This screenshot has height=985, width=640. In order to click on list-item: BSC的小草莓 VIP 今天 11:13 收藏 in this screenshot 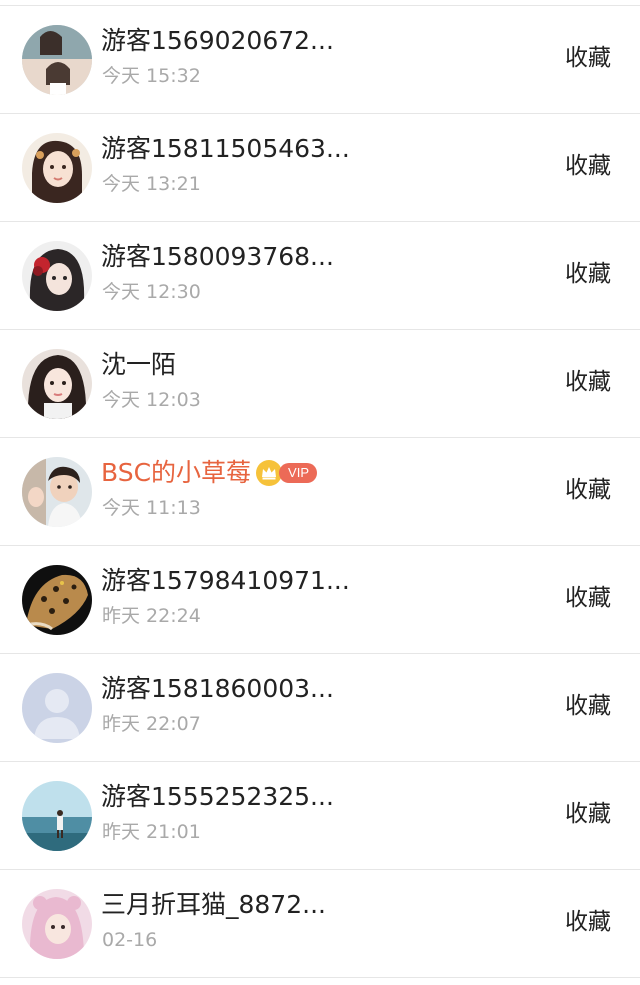, I will do `click(320, 492)`.